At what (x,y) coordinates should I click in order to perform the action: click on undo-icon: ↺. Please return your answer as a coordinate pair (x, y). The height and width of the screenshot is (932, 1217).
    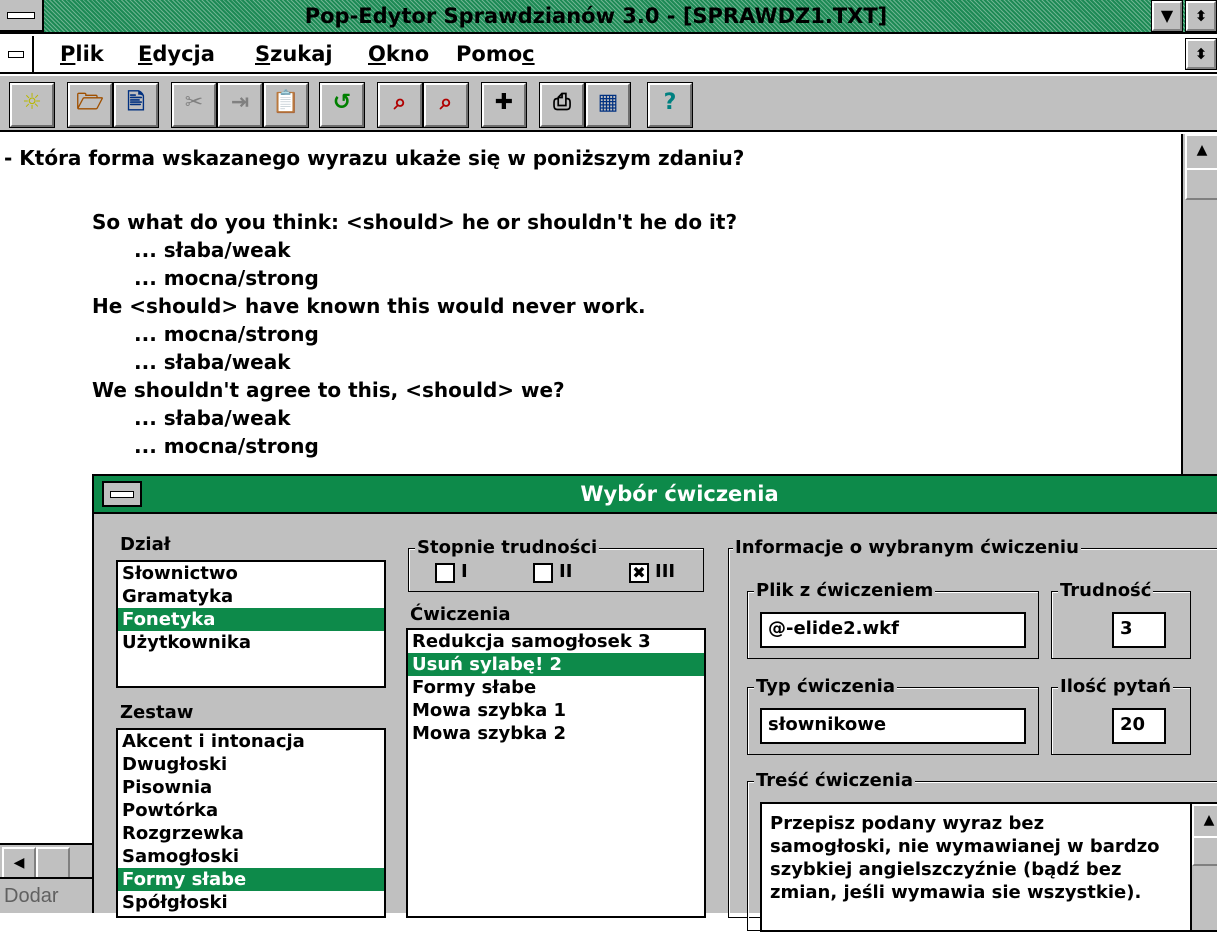
    Looking at the image, I should click on (342, 102).